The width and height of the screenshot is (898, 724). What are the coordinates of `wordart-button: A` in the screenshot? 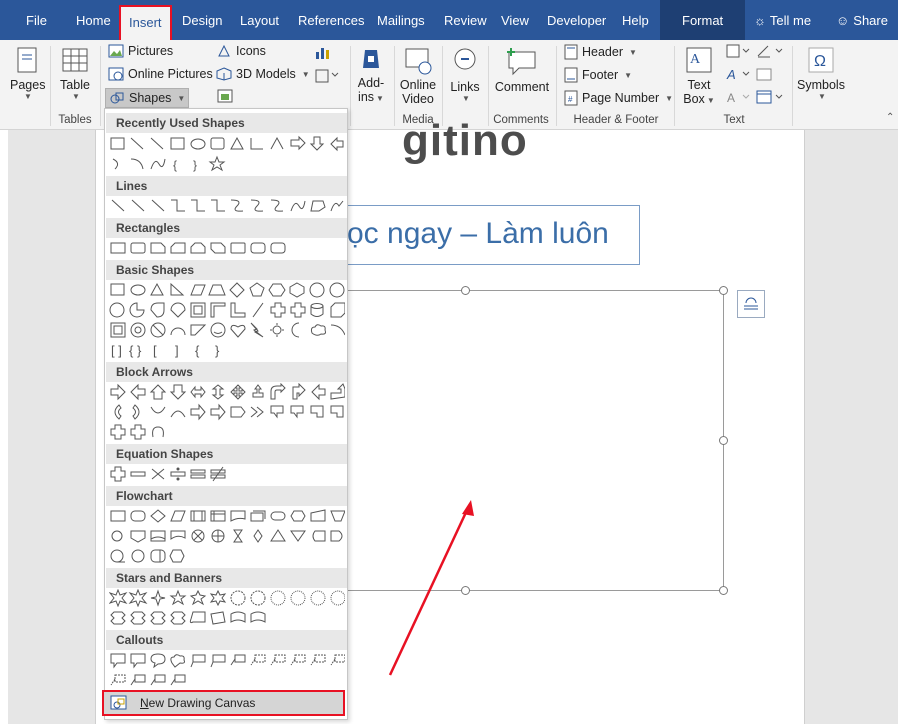 It's located at (739, 75).